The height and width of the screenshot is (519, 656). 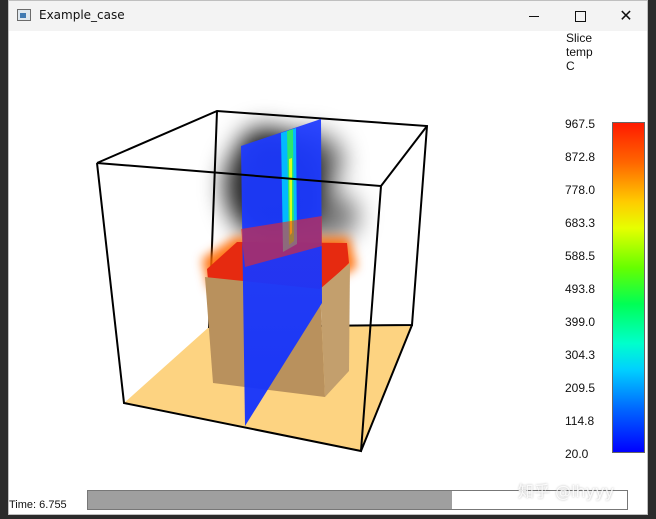 I want to click on maximize-icon, so click(x=580, y=16).